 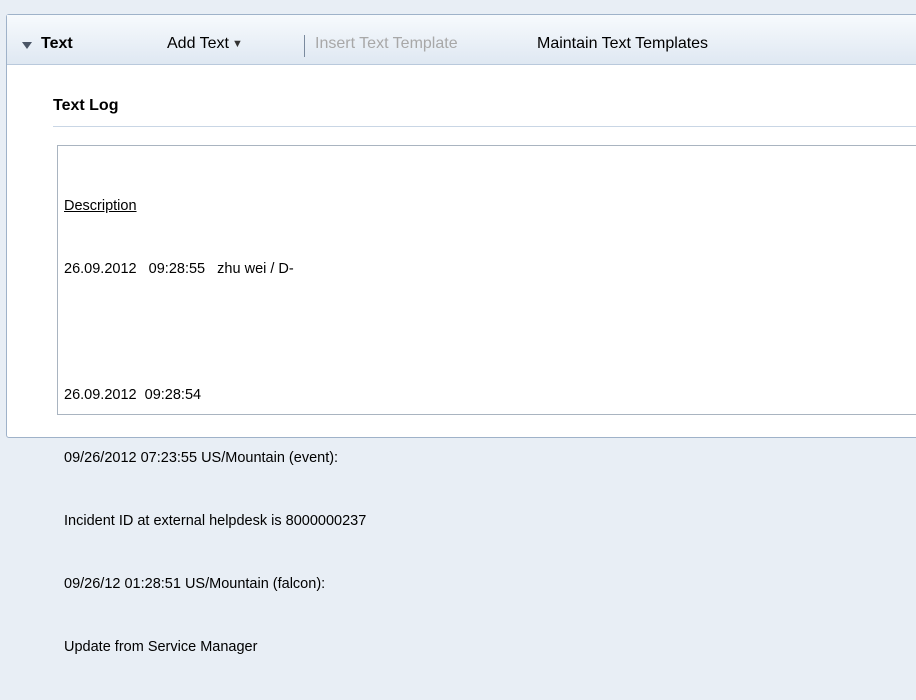 I want to click on log-line: 26.09.2012 09:28:55 zhu wei / D-, so click(x=179, y=269).